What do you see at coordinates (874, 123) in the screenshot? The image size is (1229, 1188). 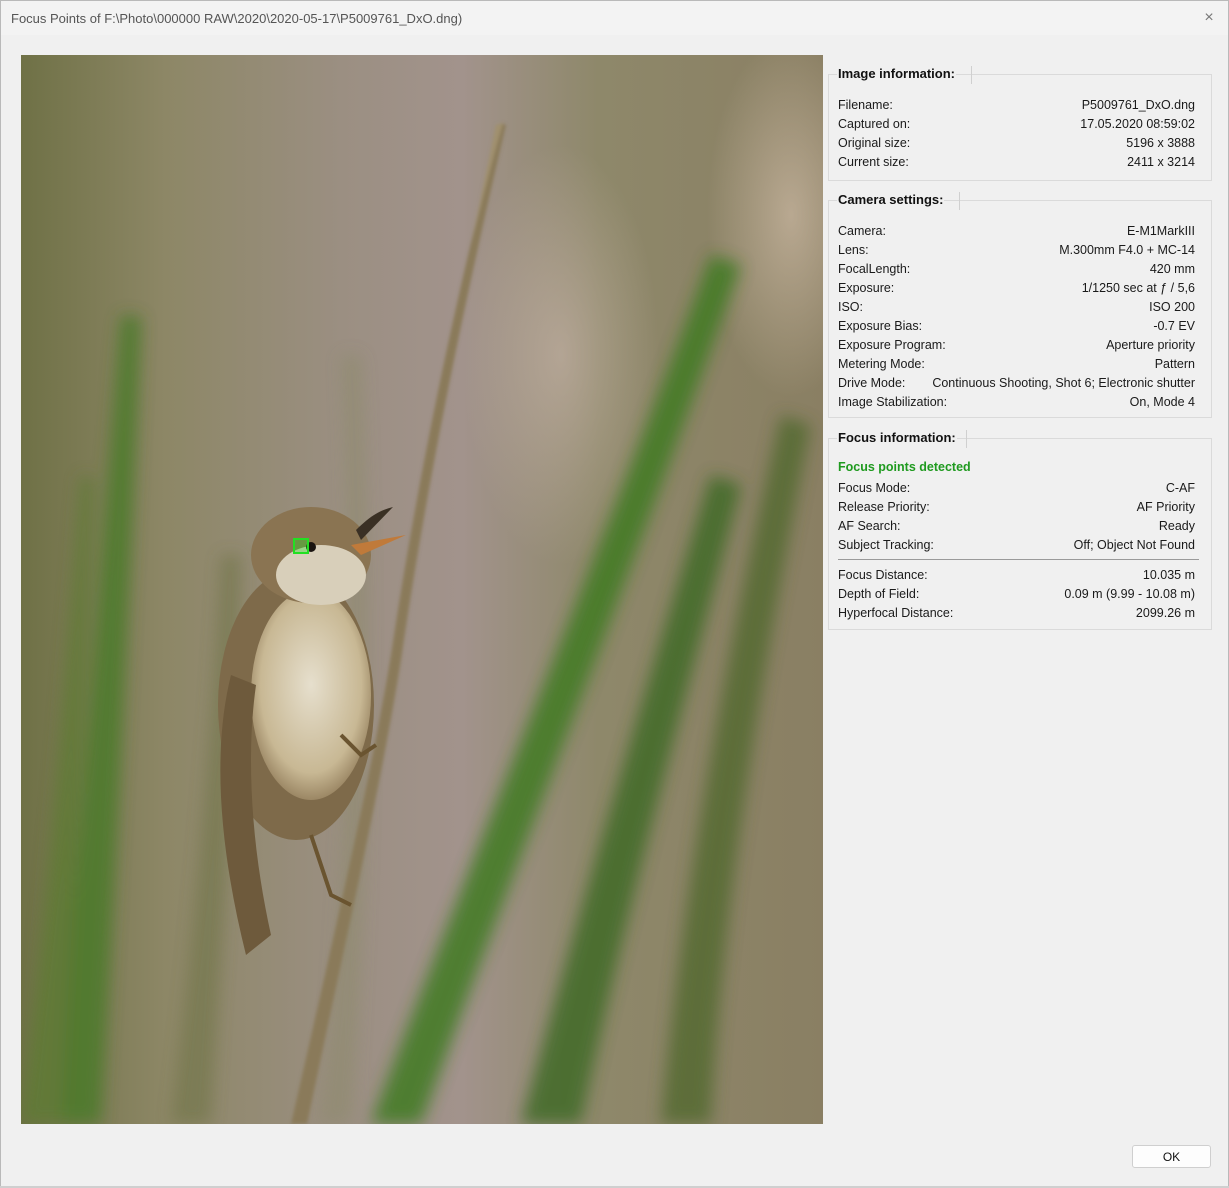 I see `row-label: Captured on:` at bounding box center [874, 123].